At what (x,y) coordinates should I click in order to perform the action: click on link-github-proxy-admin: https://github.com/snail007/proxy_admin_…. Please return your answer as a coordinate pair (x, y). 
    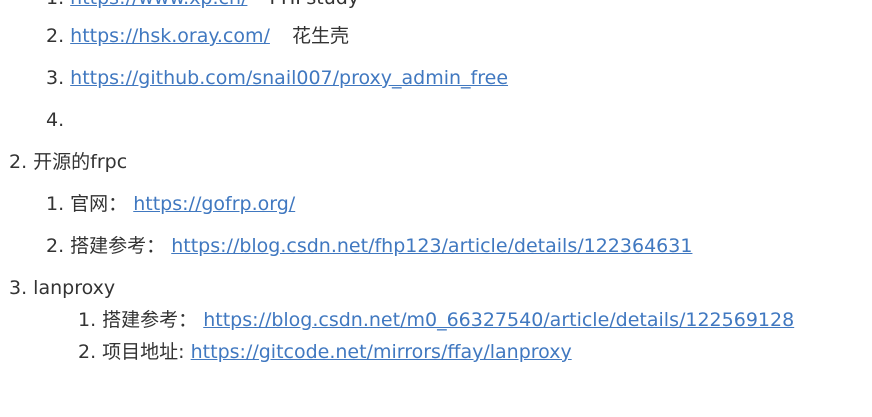
    Looking at the image, I should click on (289, 78).